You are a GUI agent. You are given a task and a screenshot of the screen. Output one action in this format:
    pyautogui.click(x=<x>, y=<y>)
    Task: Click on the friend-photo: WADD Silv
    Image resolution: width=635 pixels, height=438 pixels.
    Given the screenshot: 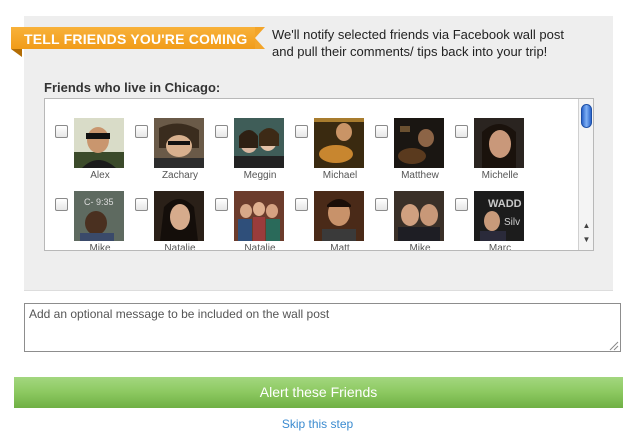 What is the action you would take?
    pyautogui.click(x=499, y=216)
    